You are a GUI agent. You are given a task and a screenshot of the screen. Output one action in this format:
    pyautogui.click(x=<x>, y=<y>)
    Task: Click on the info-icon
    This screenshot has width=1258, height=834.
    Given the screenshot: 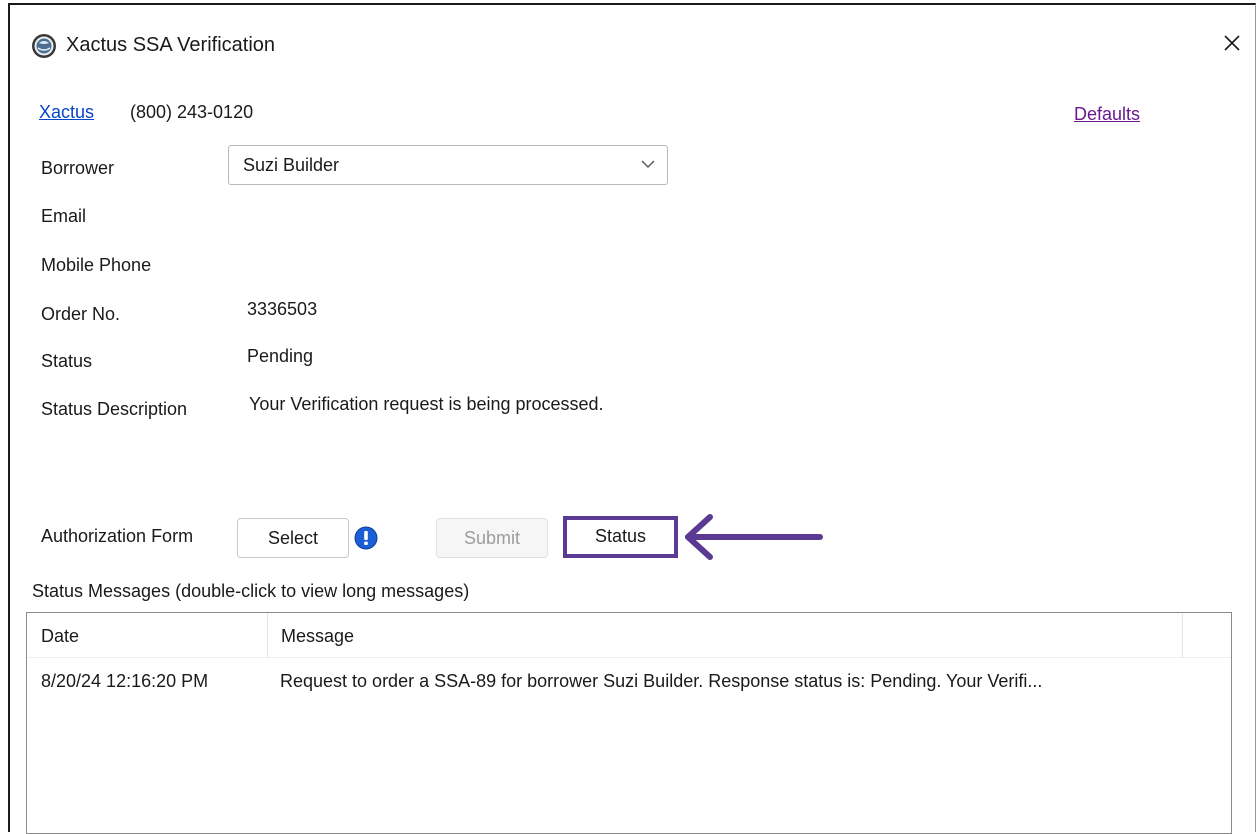 What is the action you would take?
    pyautogui.click(x=366, y=538)
    